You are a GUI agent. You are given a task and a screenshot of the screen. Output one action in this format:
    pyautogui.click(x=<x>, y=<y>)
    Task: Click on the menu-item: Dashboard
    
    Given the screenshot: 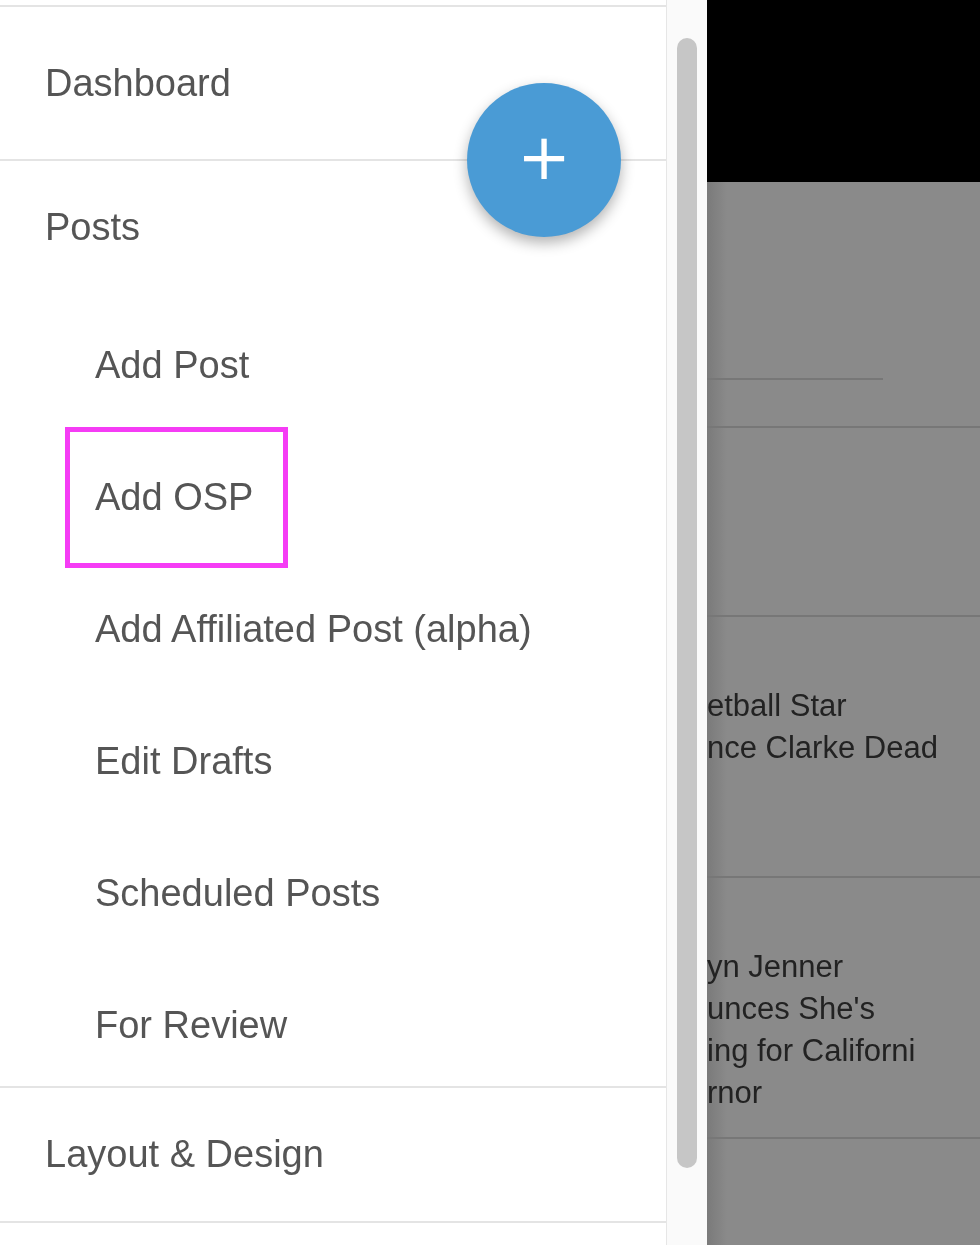 What is the action you would take?
    pyautogui.click(x=138, y=83)
    